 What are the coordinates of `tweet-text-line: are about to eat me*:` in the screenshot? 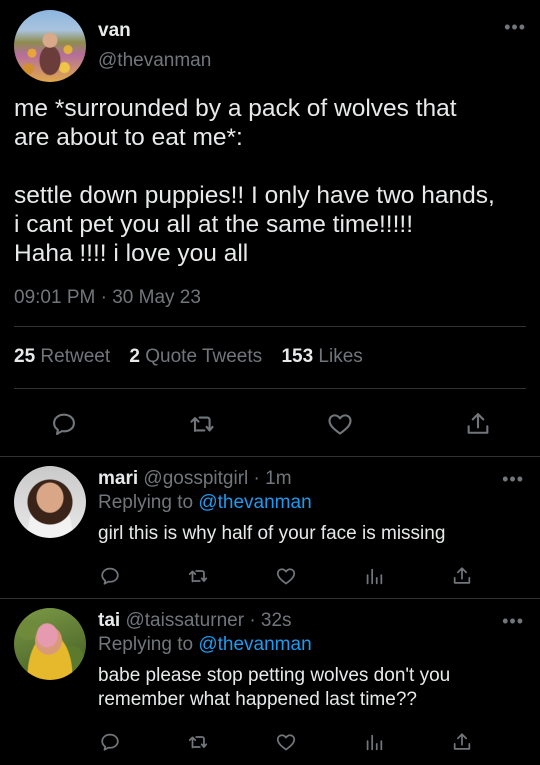 It's located at (128, 137).